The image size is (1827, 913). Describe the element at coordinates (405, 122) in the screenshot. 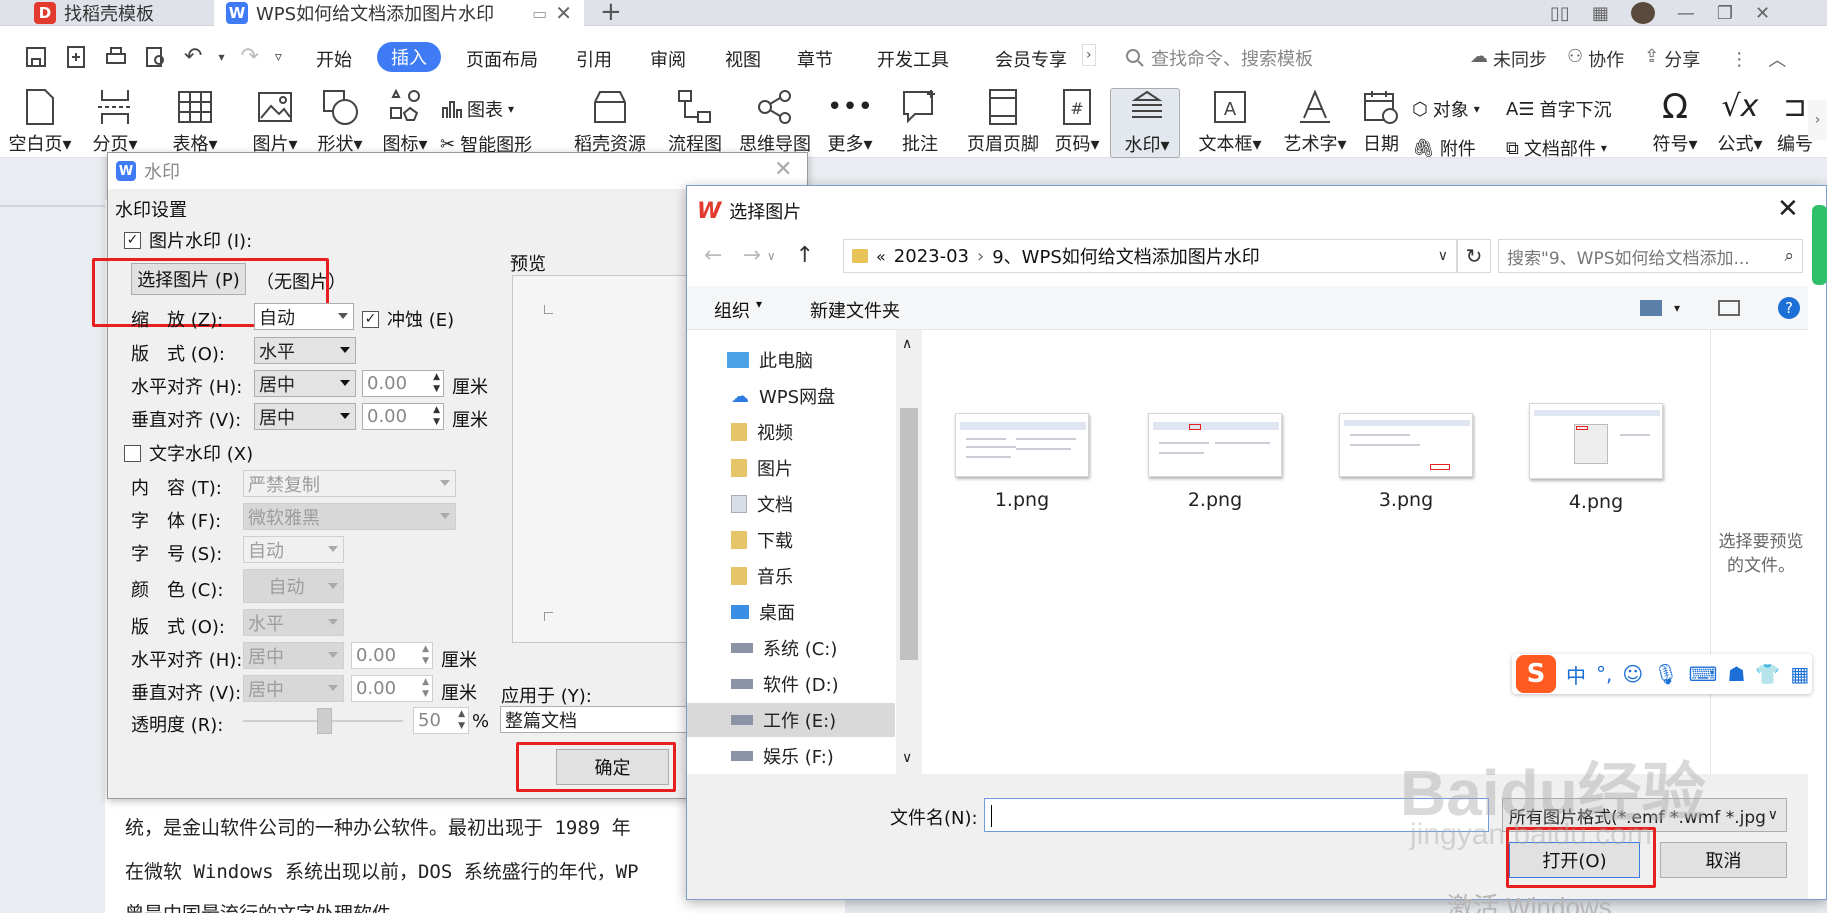

I see `ribbon-icons: 图标▾` at that location.